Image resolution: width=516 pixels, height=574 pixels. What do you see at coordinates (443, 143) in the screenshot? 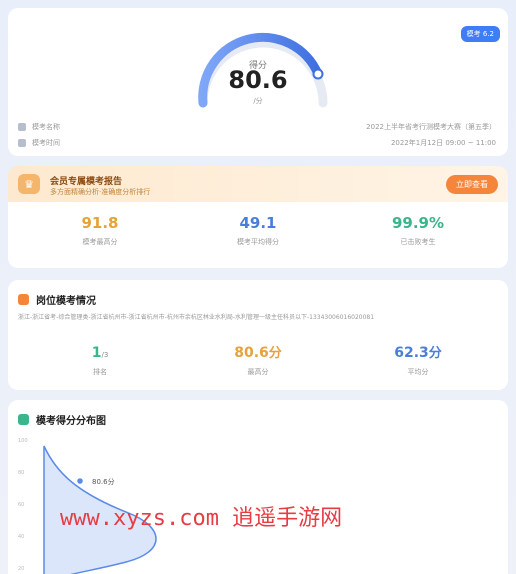
I see `exam-time-value: 2022年1月12日 09:00 ~ 11:00` at bounding box center [443, 143].